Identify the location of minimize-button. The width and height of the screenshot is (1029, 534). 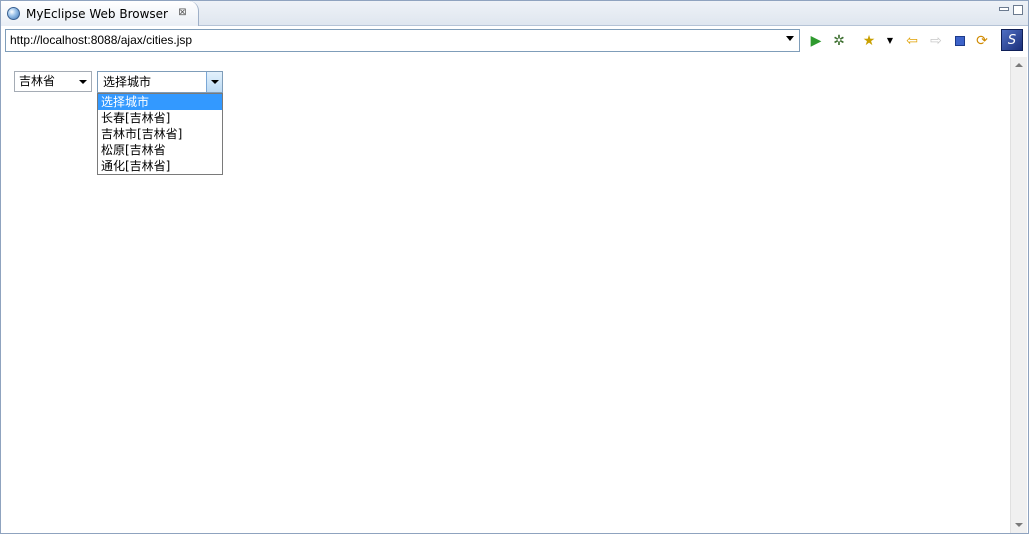
(1004, 9).